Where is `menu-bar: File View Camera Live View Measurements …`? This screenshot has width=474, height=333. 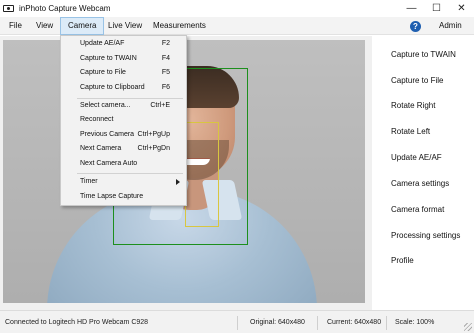
menu-bar: File View Camera Live View Measurements … is located at coordinates (237, 26).